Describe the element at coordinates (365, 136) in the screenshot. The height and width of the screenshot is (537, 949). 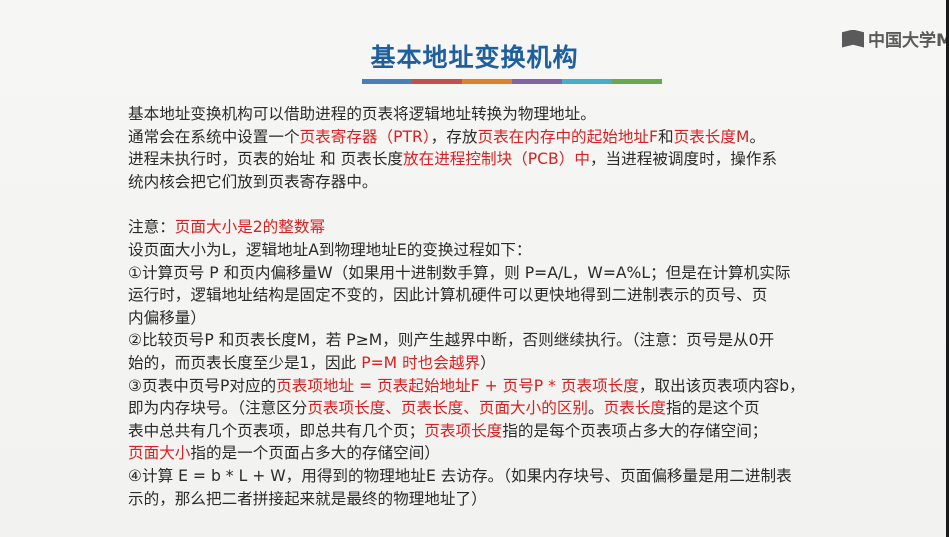
I see `highlight: 页表寄存器（PTR）` at that location.